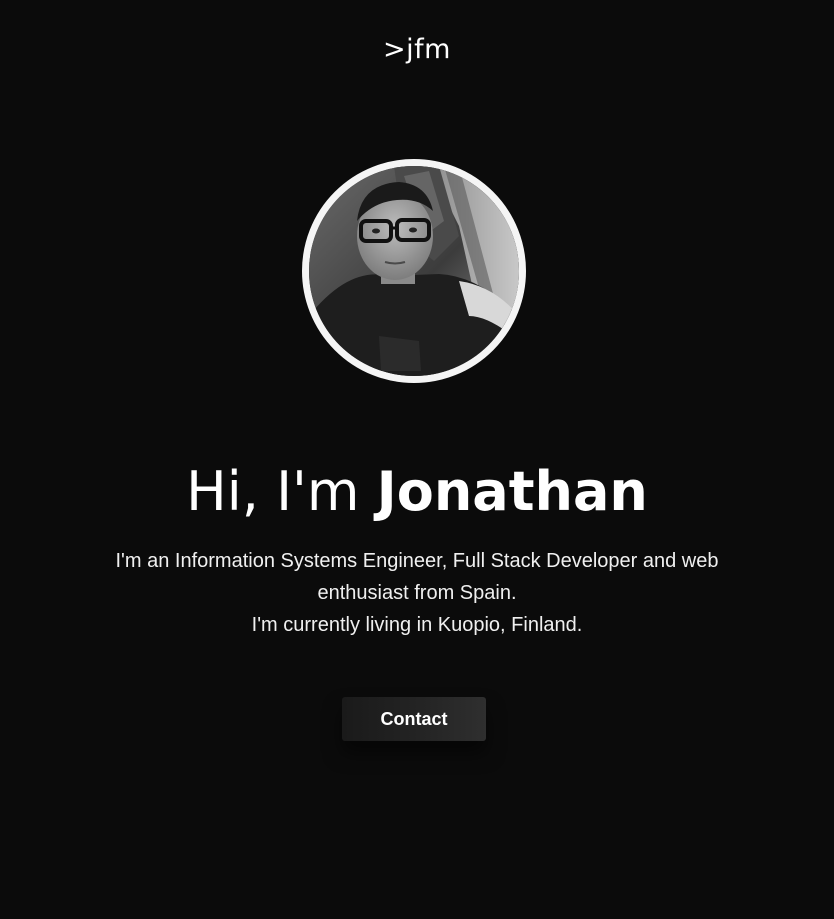 This screenshot has height=919, width=834. I want to click on avatar, so click(414, 271).